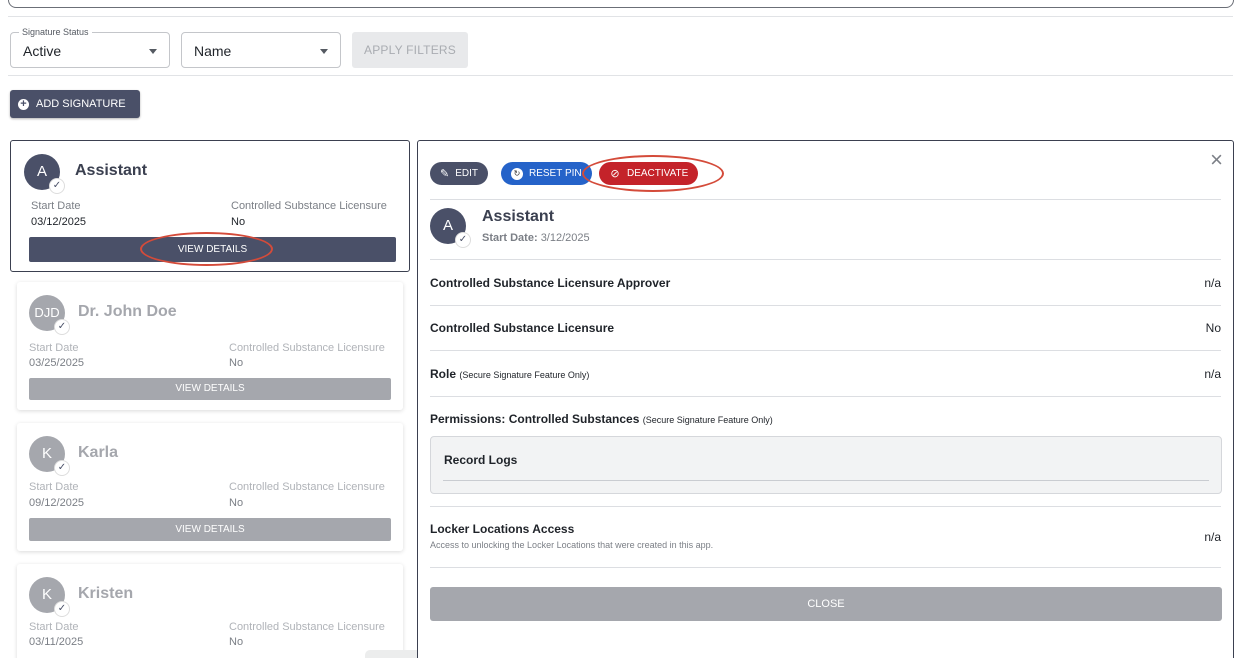  I want to click on add-signature-label: ADD SIGNATURE, so click(81, 104).